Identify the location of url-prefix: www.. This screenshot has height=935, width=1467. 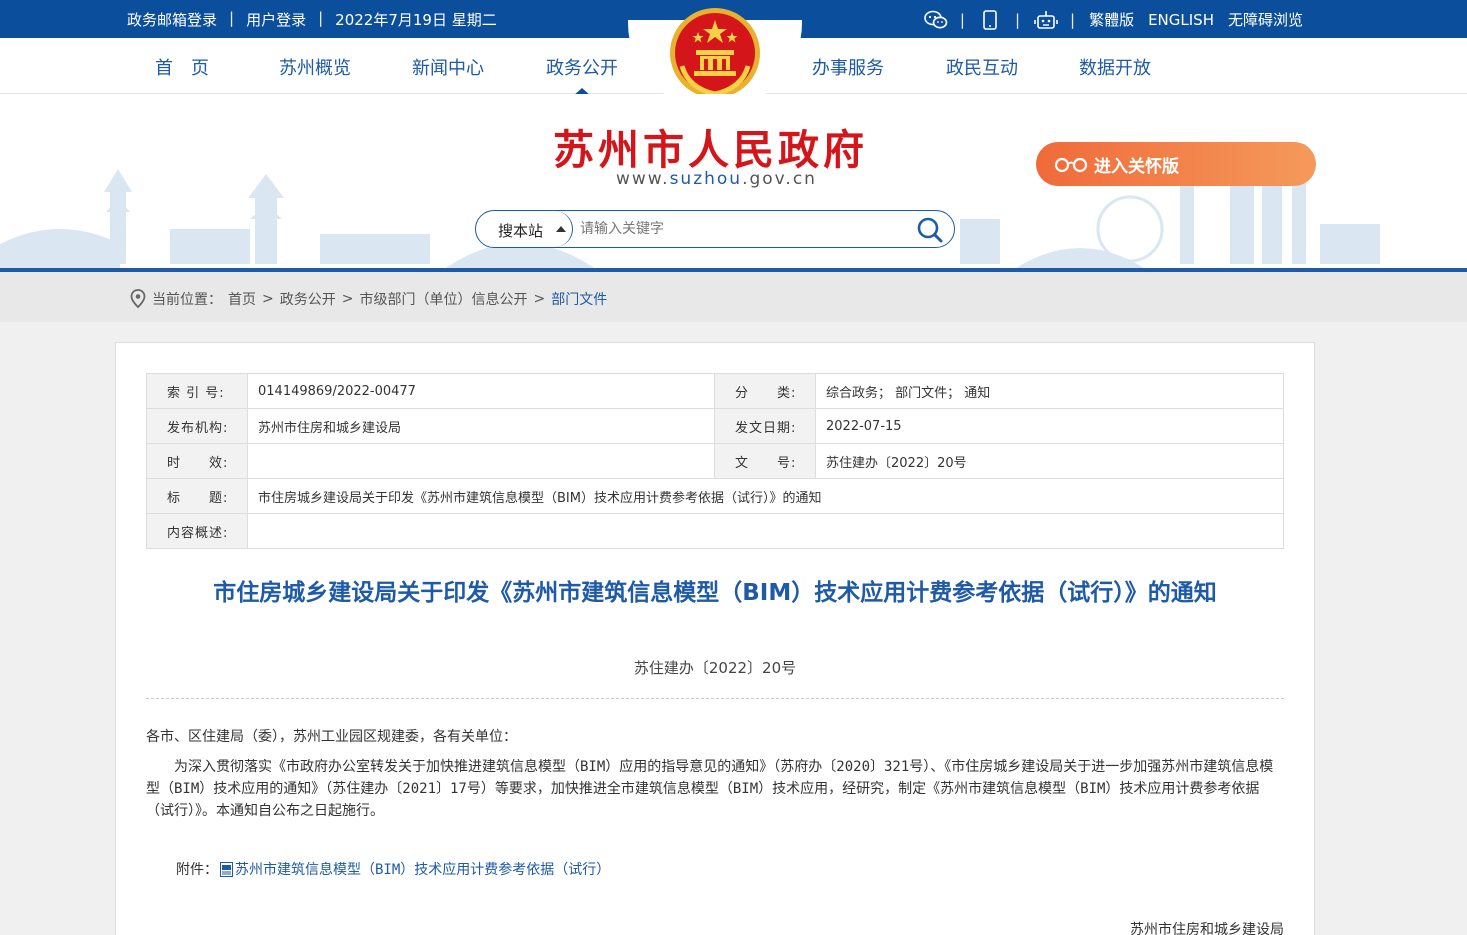
(643, 179).